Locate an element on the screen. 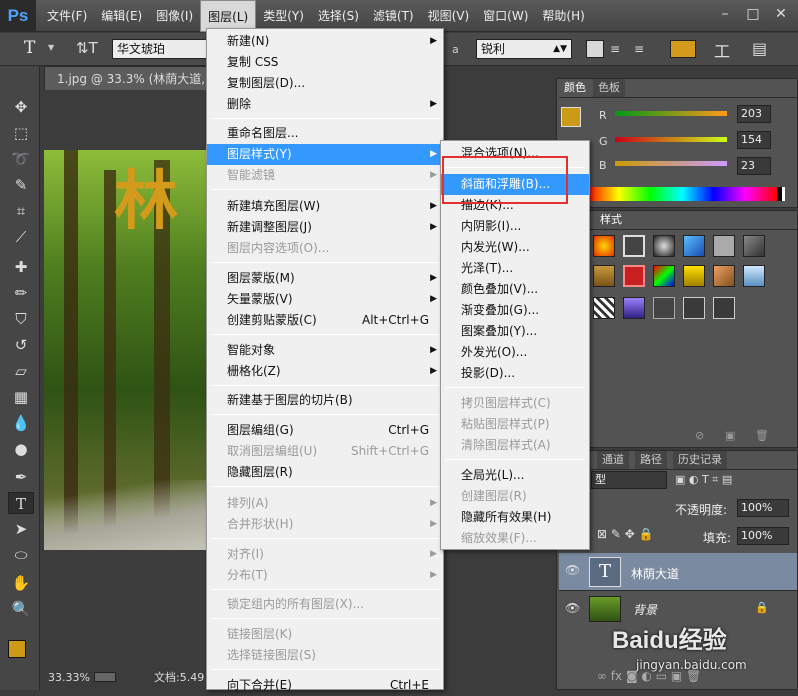 The width and height of the screenshot is (798, 696). menu-item-copy-layer-style: 拷贝图层样式(C) is located at coordinates (515, 403).